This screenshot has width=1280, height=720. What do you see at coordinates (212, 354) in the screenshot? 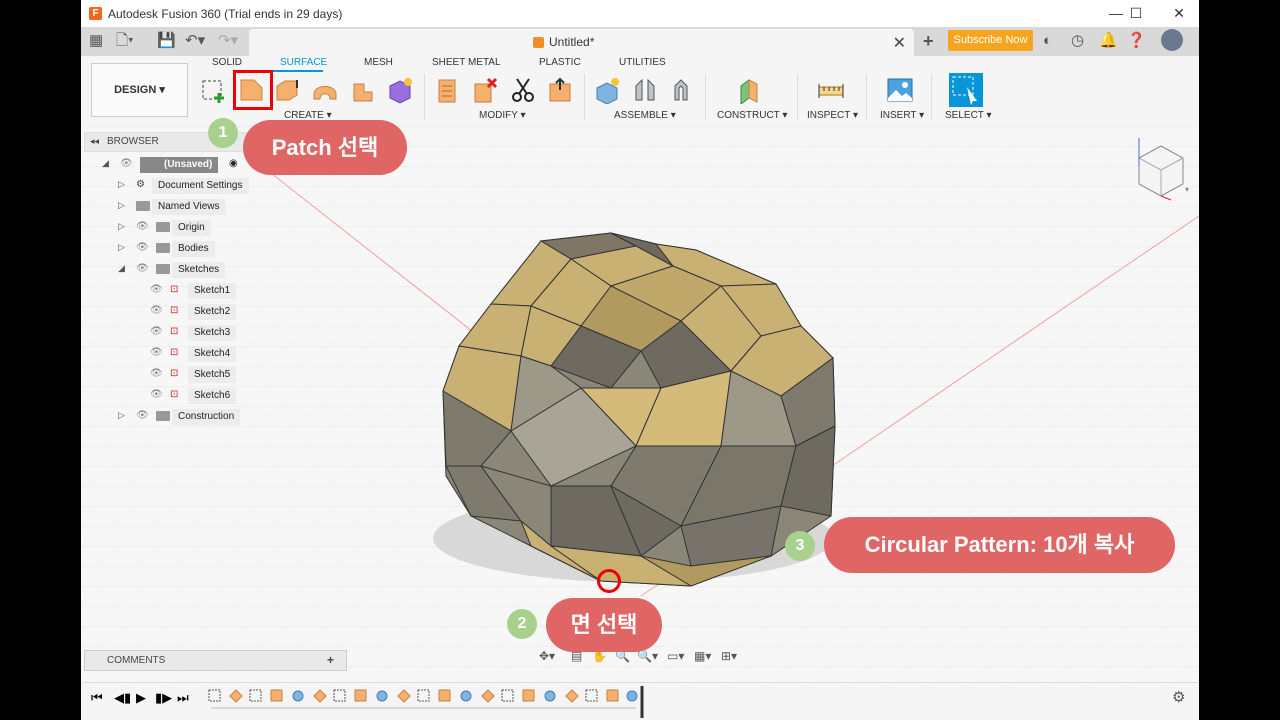
I see `browser-item-label: Sketch4` at bounding box center [212, 354].